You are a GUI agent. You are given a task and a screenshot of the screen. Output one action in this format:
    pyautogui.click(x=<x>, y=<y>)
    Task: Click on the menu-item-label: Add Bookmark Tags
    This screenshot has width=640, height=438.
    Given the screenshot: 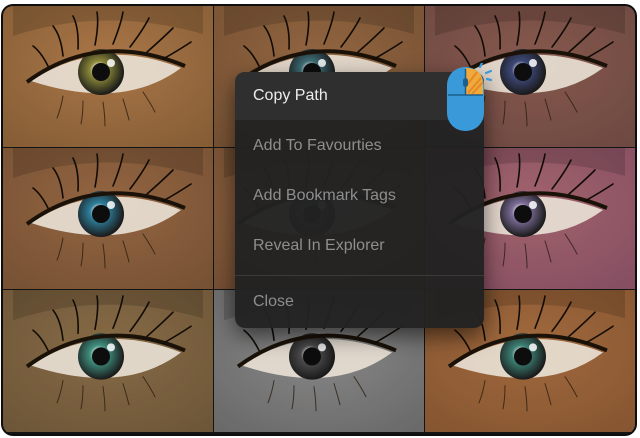 What is the action you would take?
    pyautogui.click(x=324, y=195)
    